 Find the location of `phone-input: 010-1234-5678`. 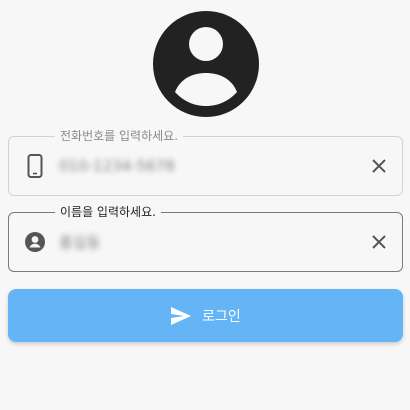

phone-input: 010-1234-5678 is located at coordinates (117, 166).